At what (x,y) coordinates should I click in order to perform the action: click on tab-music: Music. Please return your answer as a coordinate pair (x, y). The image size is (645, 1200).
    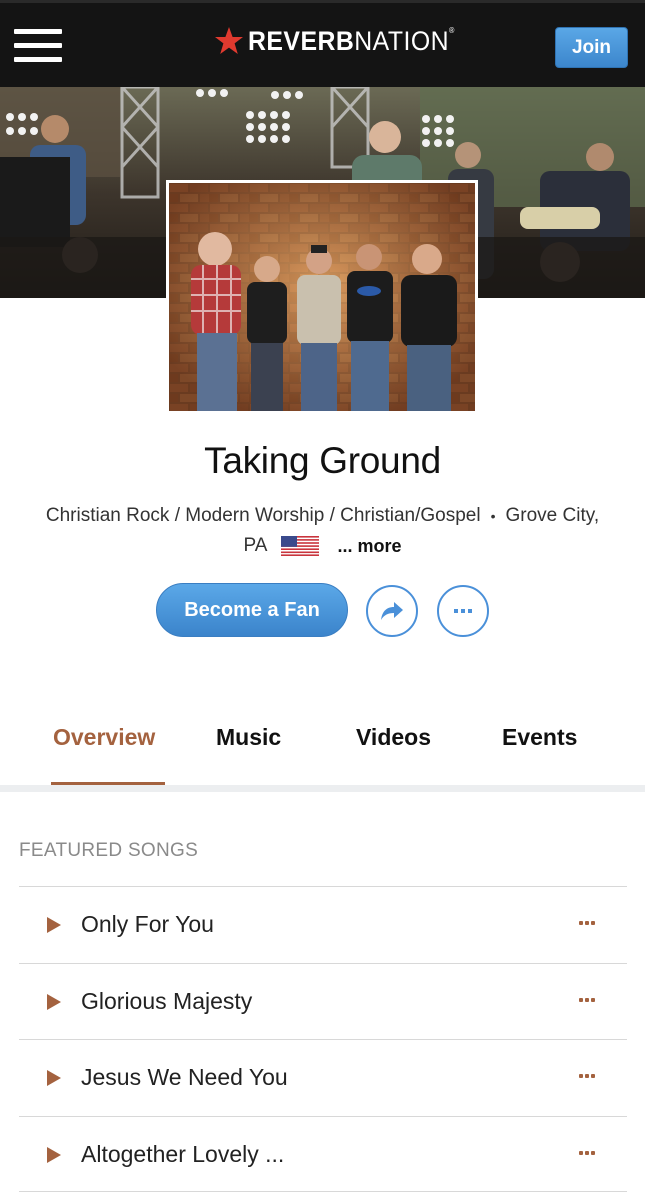
    Looking at the image, I should click on (248, 737).